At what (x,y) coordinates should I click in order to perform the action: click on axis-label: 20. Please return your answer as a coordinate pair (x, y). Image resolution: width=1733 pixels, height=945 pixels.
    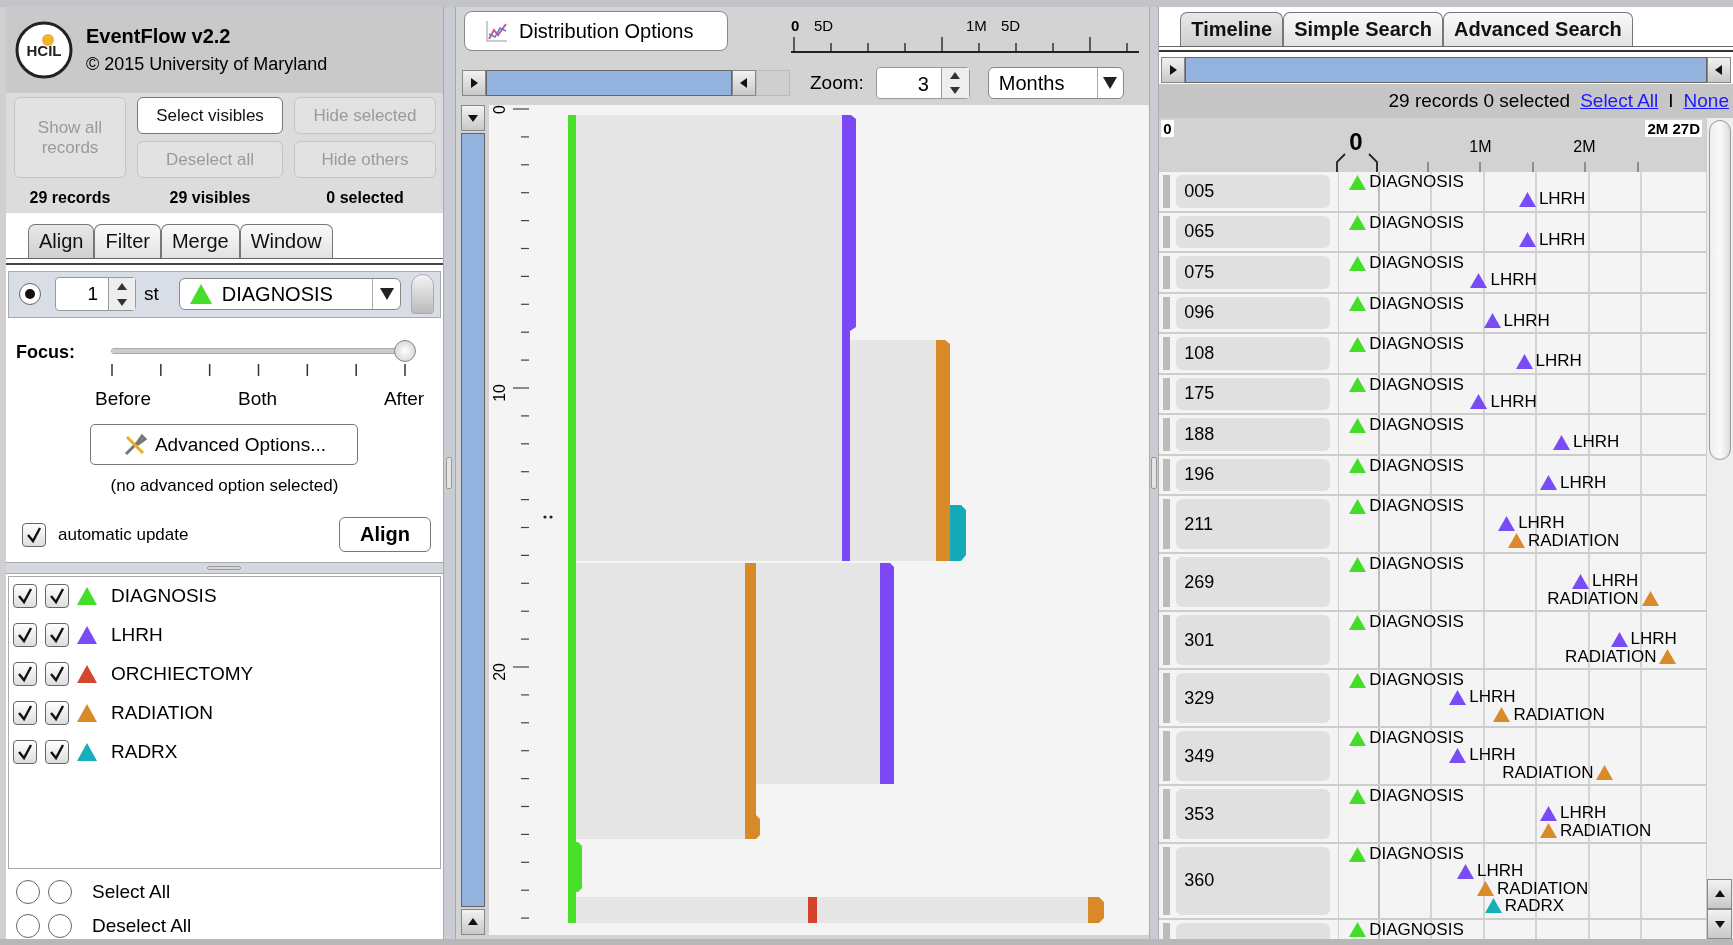
    Looking at the image, I should click on (499, 672).